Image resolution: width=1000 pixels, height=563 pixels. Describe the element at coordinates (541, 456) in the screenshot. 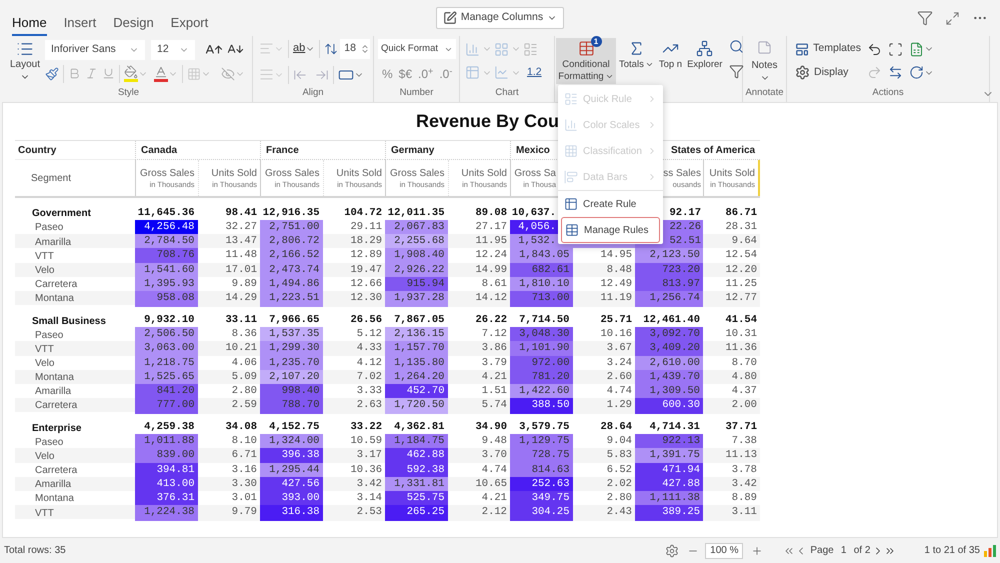

I see `table-cell: 728.75` at that location.